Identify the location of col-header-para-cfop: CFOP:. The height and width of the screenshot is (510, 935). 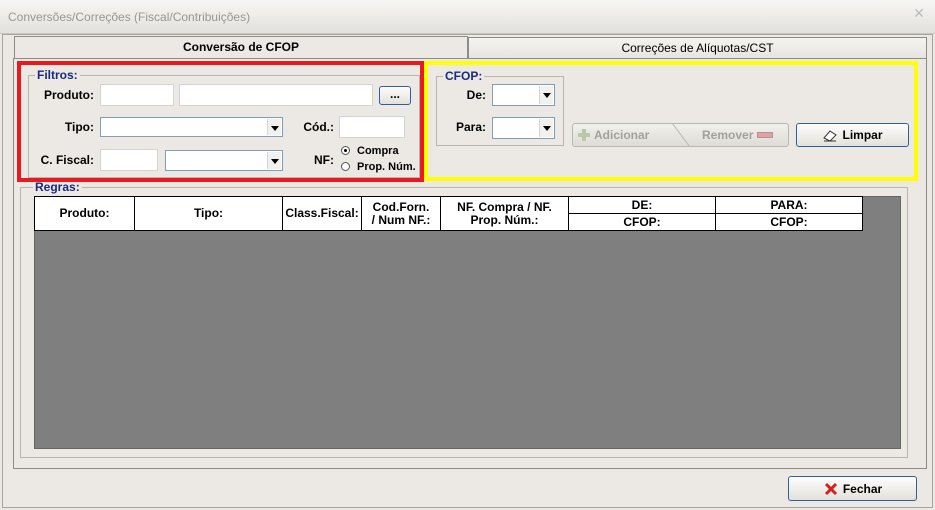
(789, 222).